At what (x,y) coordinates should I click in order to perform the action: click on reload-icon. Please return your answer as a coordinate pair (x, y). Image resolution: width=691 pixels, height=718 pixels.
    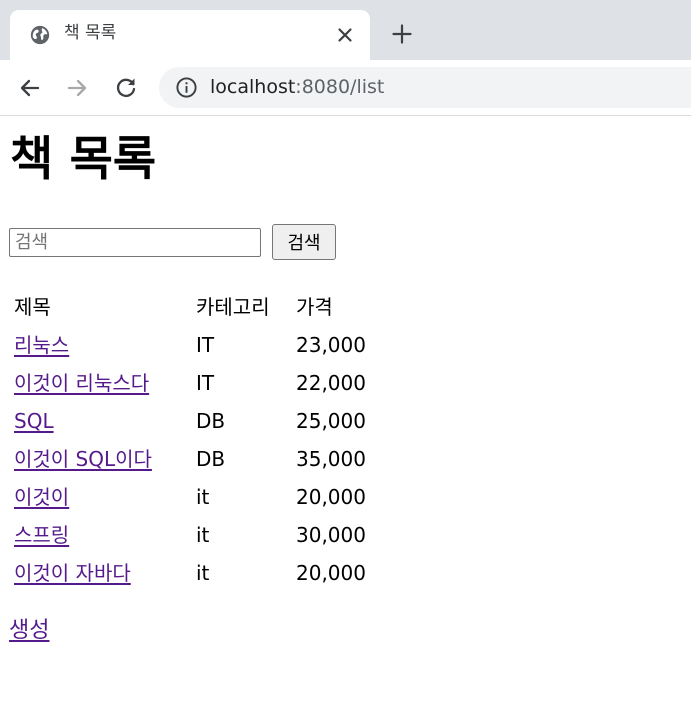
    Looking at the image, I should click on (126, 88).